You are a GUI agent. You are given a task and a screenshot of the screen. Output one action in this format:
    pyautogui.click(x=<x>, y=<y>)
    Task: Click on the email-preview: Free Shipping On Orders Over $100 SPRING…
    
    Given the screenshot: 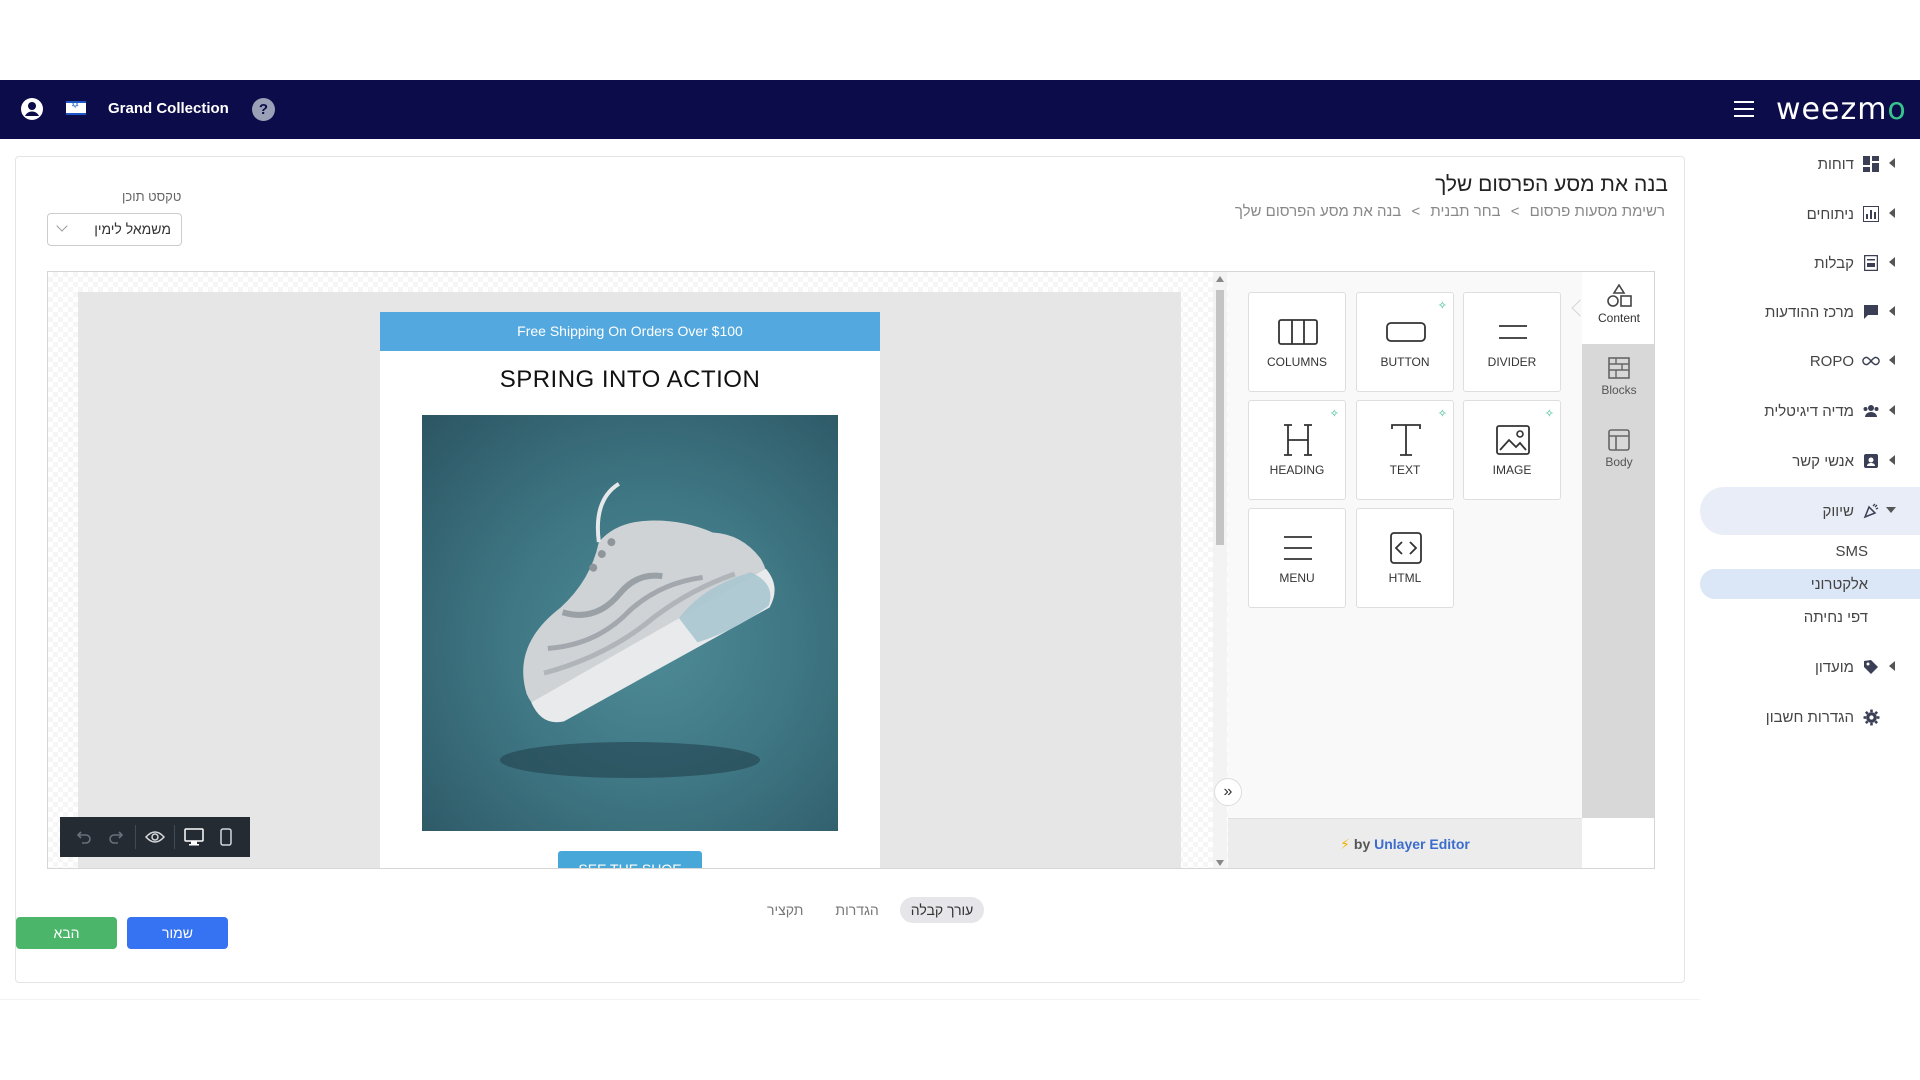 What is the action you would take?
    pyautogui.click(x=630, y=590)
    